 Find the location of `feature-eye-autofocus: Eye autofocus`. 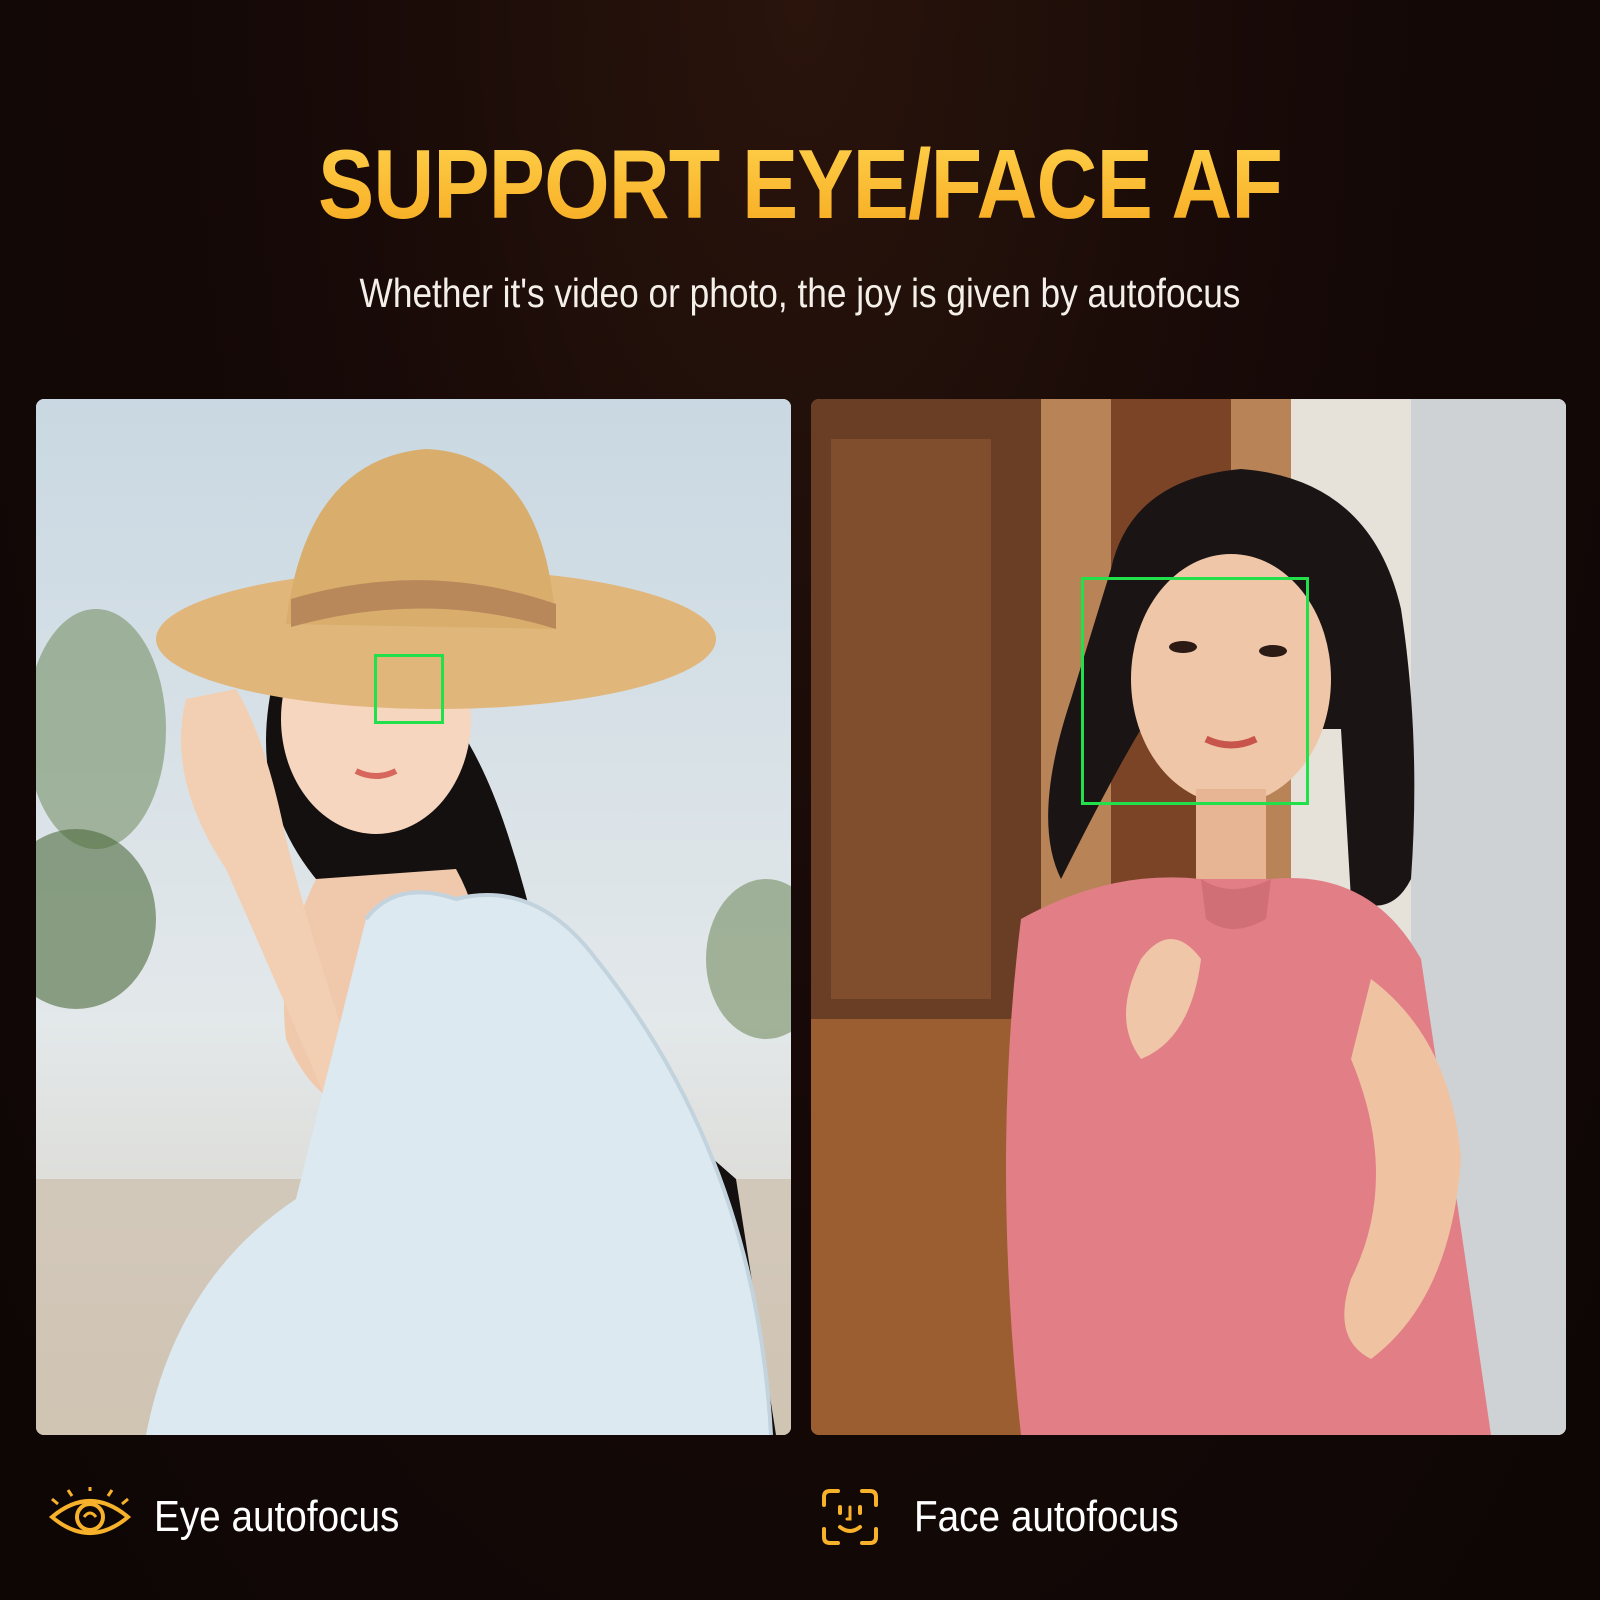

feature-eye-autofocus: Eye autofocus is located at coordinates (240, 1517).